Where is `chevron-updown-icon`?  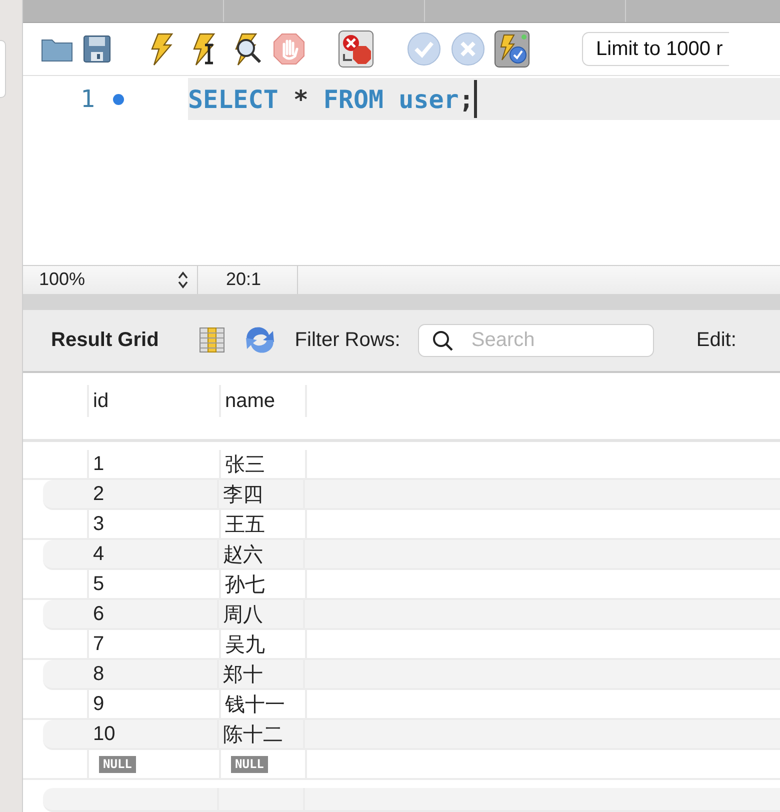
chevron-updown-icon is located at coordinates (183, 279).